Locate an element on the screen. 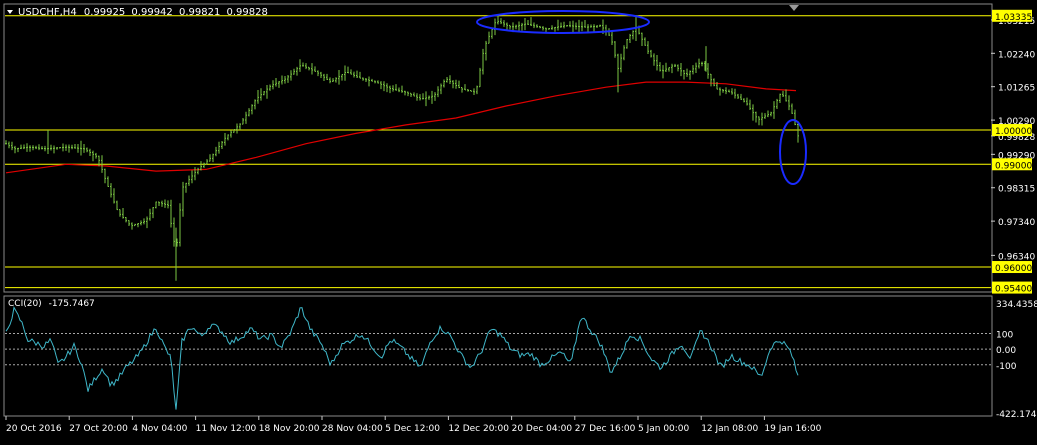 The height and width of the screenshot is (445, 1037). annotation-ellipse-top is located at coordinates (563, 22).